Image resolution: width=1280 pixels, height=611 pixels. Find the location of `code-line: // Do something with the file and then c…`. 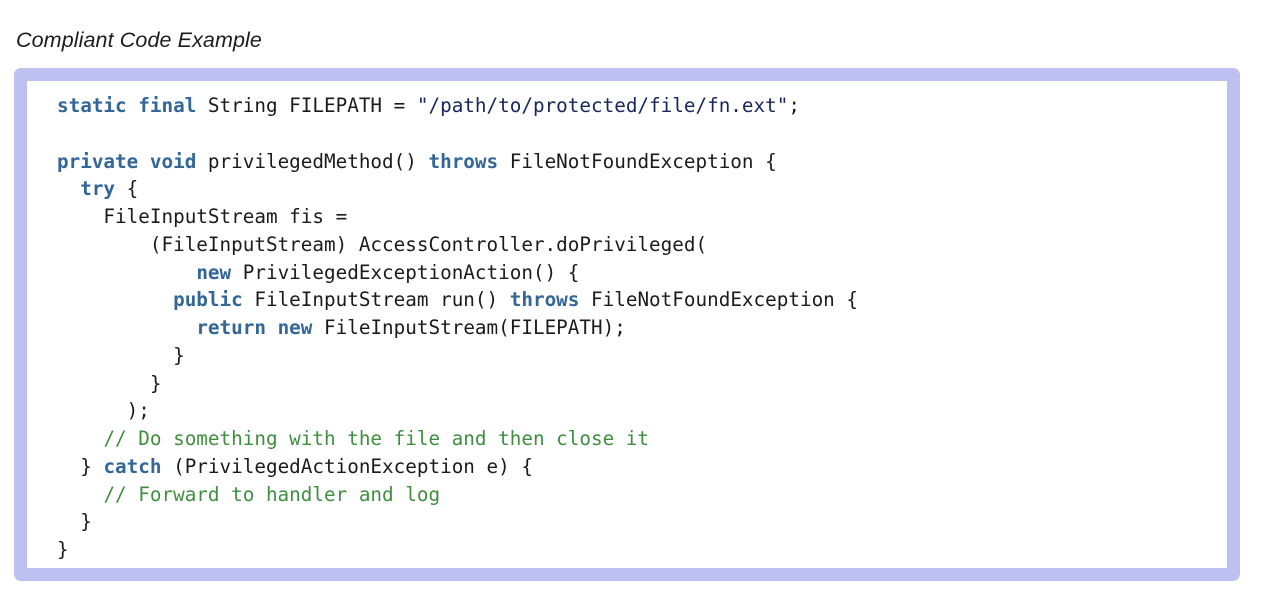

code-line: // Do something with the file and then c… is located at coordinates (457, 439).